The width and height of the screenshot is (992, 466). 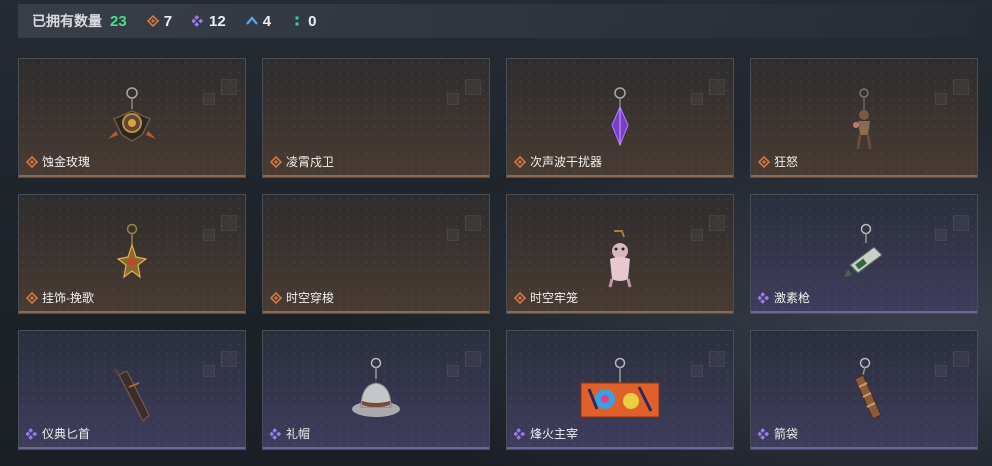 I want to click on item-name-row: 烽火主宰, so click(x=546, y=433).